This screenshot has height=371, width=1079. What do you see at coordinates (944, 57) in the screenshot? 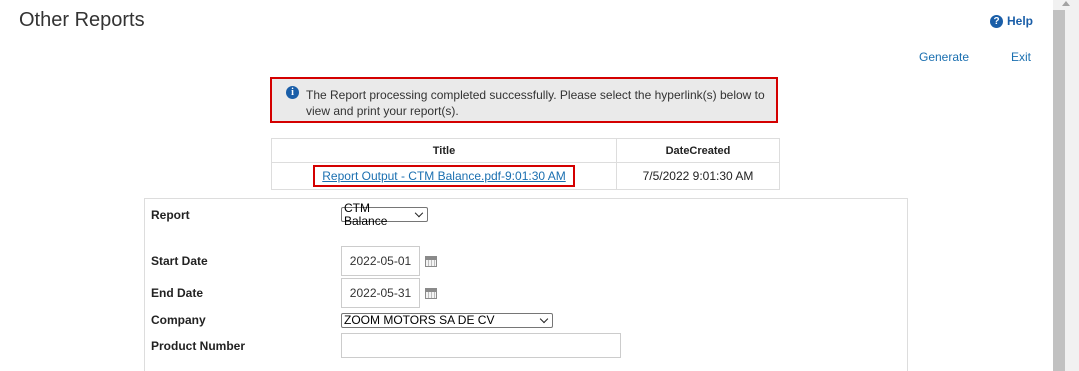
I see `generate-link: Generate` at bounding box center [944, 57].